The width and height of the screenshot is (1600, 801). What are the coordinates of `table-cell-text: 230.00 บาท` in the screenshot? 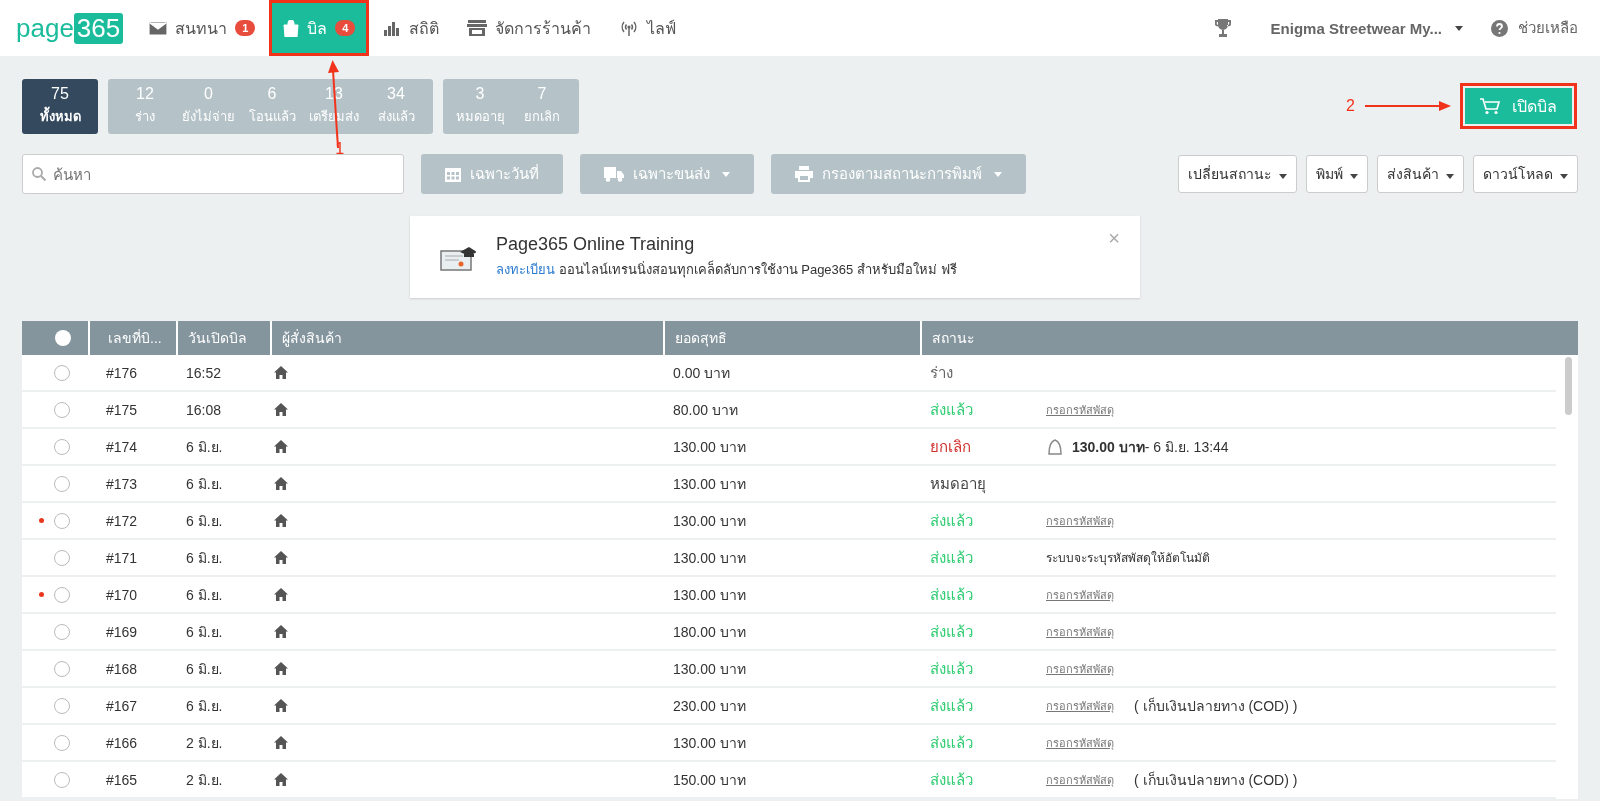 It's located at (709, 706).